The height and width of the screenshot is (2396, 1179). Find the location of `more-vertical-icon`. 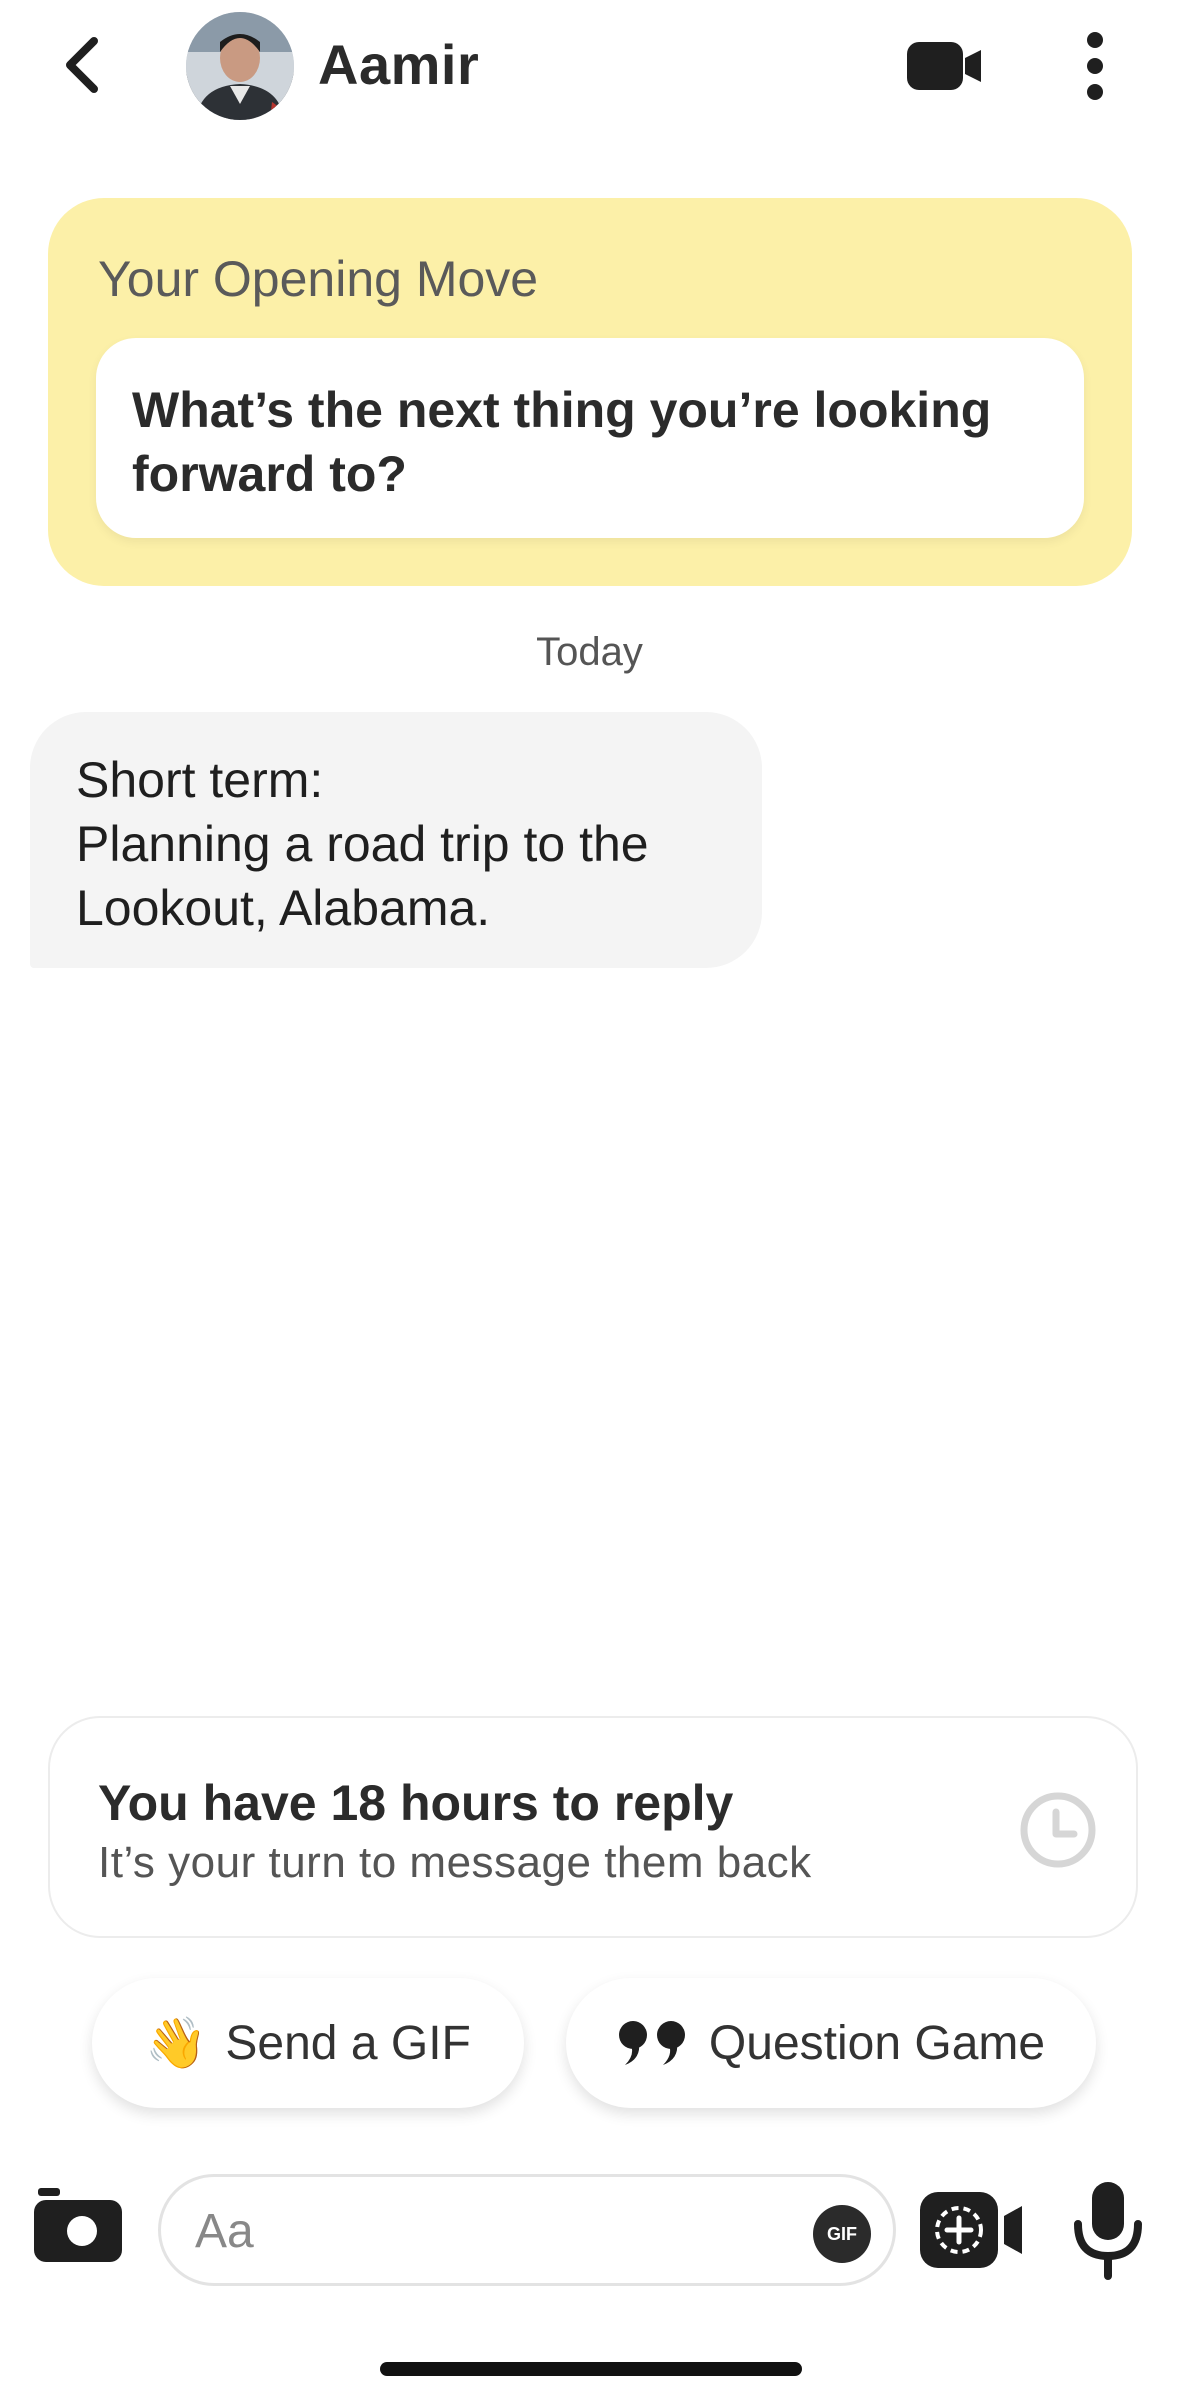

more-vertical-icon is located at coordinates (1095, 66).